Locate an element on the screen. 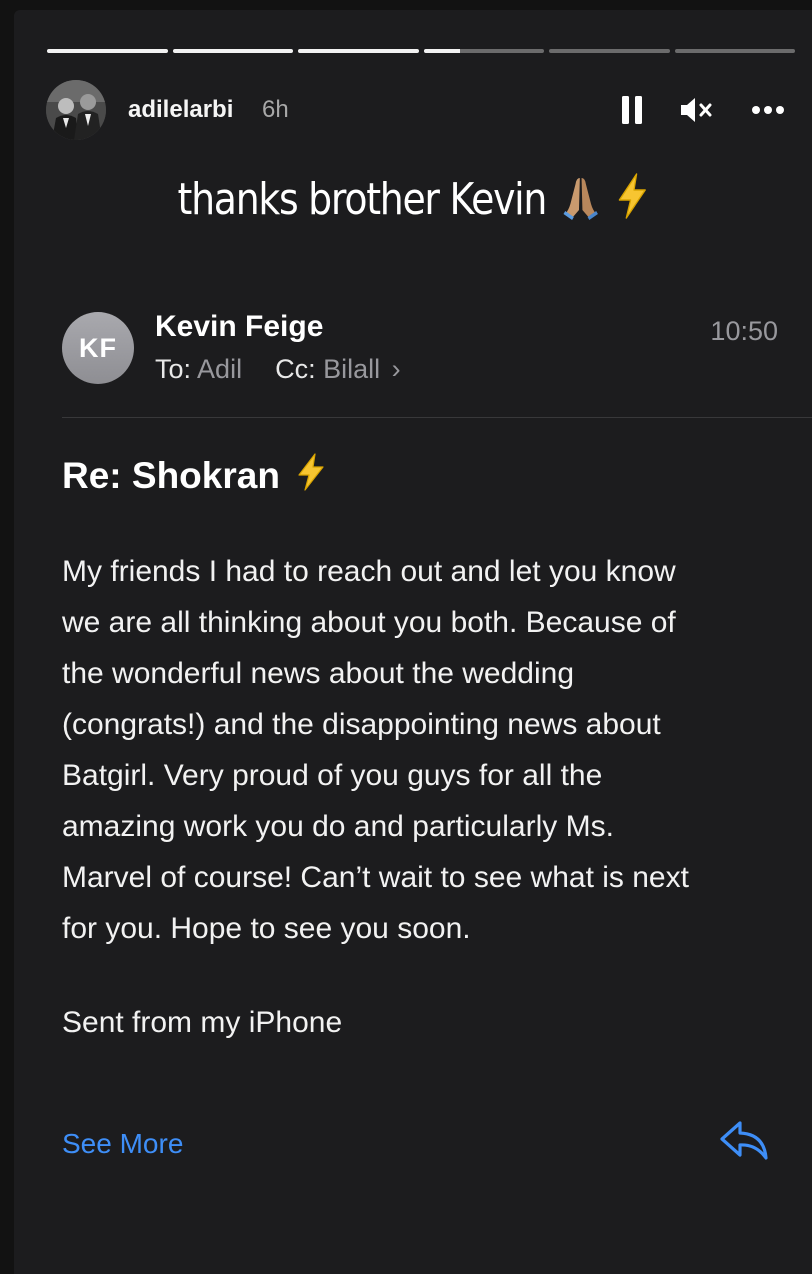 The image size is (812, 1274). sender-avatar: KF is located at coordinates (98, 348).